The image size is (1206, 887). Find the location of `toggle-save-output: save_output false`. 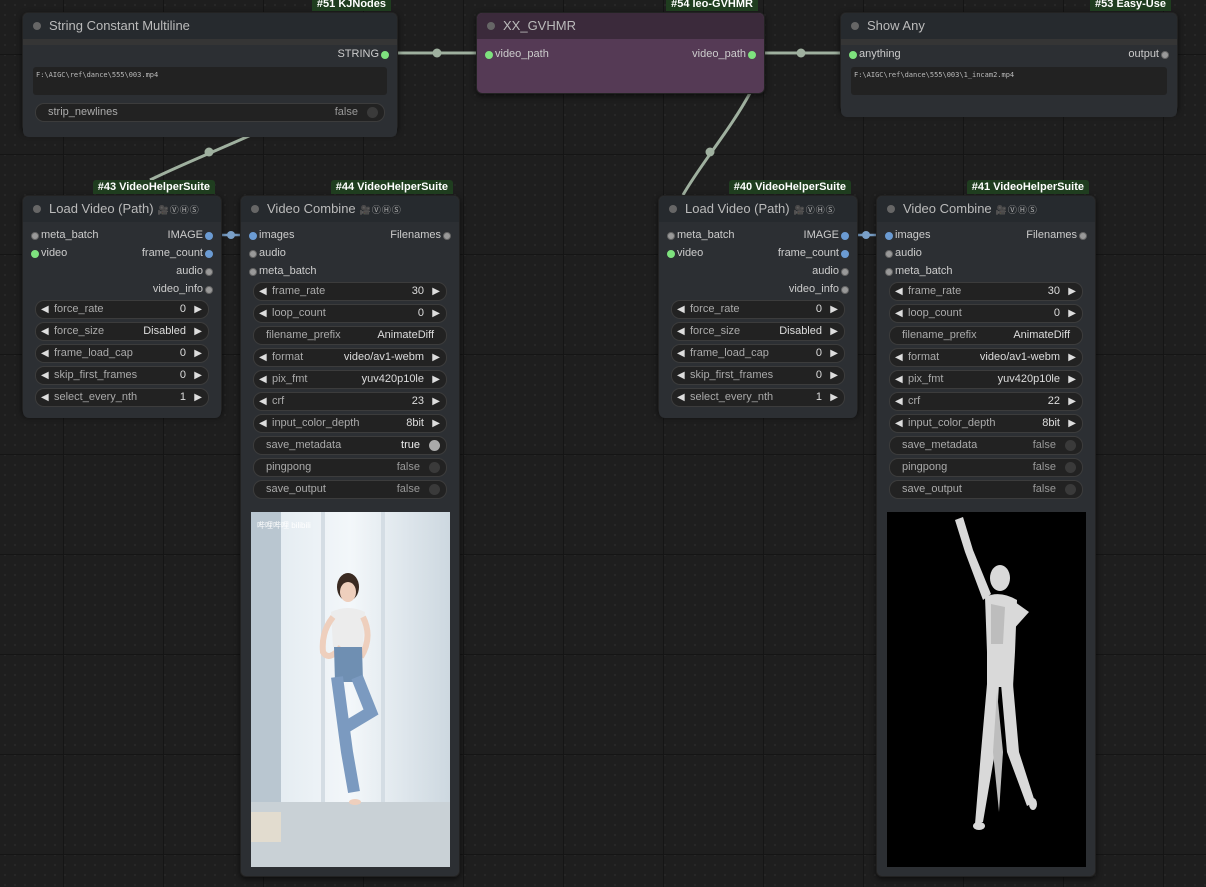

toggle-save-output: save_output false is located at coordinates (350, 489).